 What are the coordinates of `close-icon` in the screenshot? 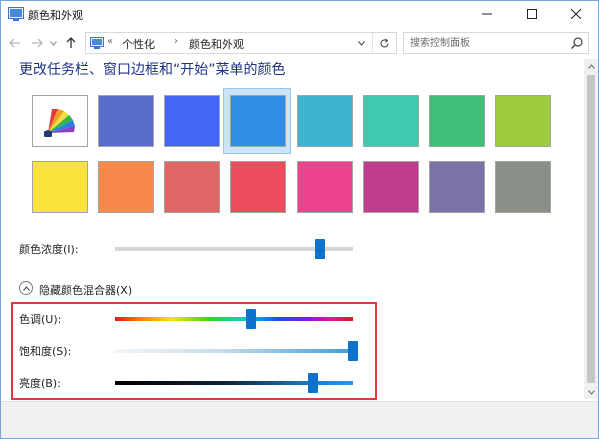 It's located at (576, 14).